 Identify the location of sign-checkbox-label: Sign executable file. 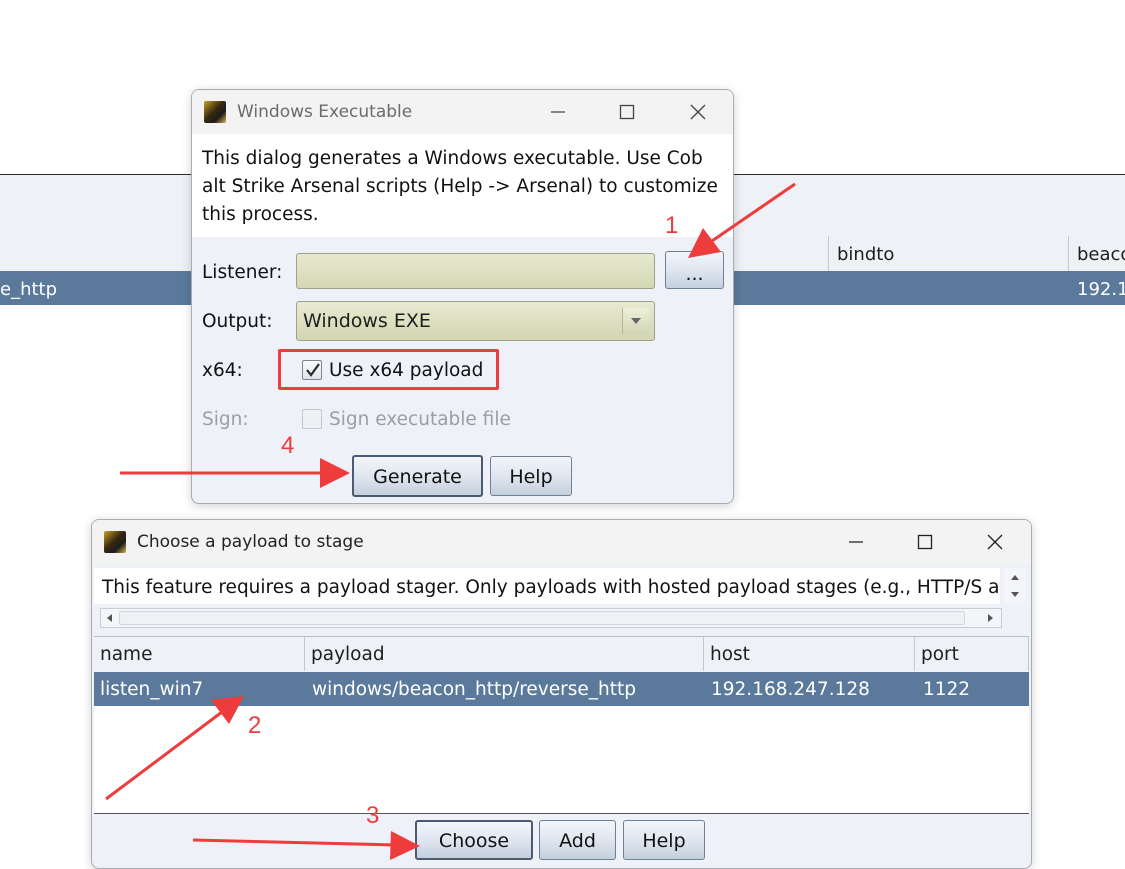
(420, 419).